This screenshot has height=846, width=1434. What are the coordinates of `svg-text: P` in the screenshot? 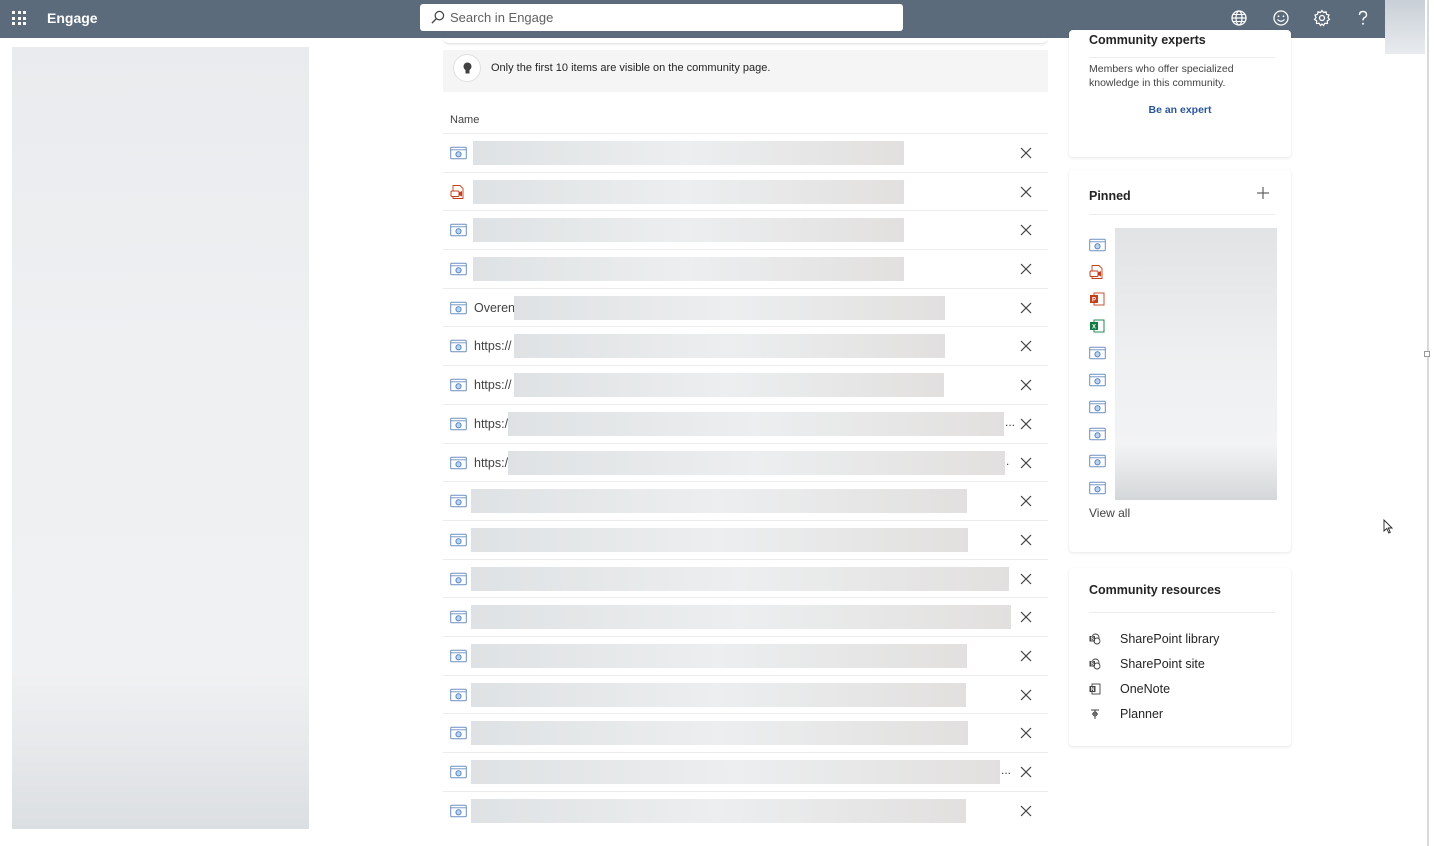 It's located at (1094, 301).